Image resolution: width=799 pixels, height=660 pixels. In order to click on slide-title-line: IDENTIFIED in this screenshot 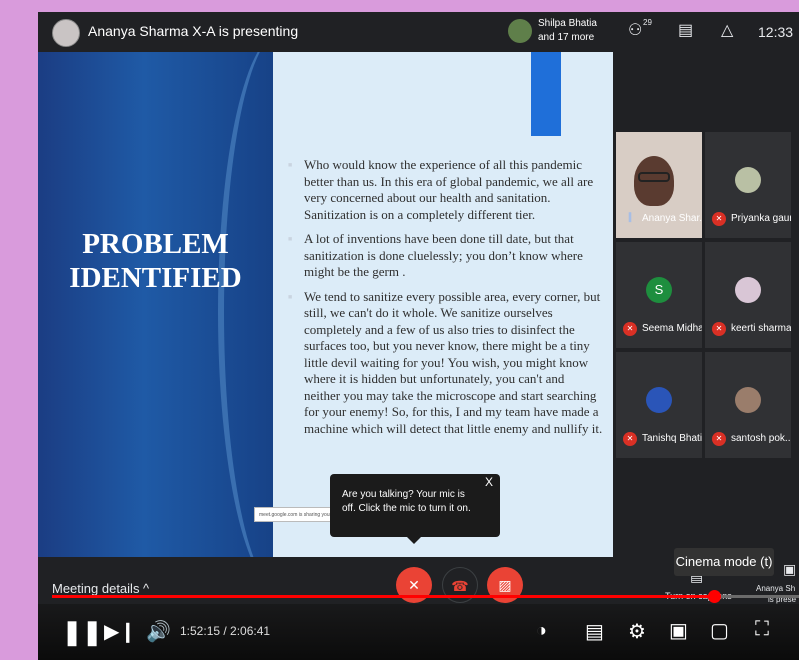, I will do `click(155, 278)`.